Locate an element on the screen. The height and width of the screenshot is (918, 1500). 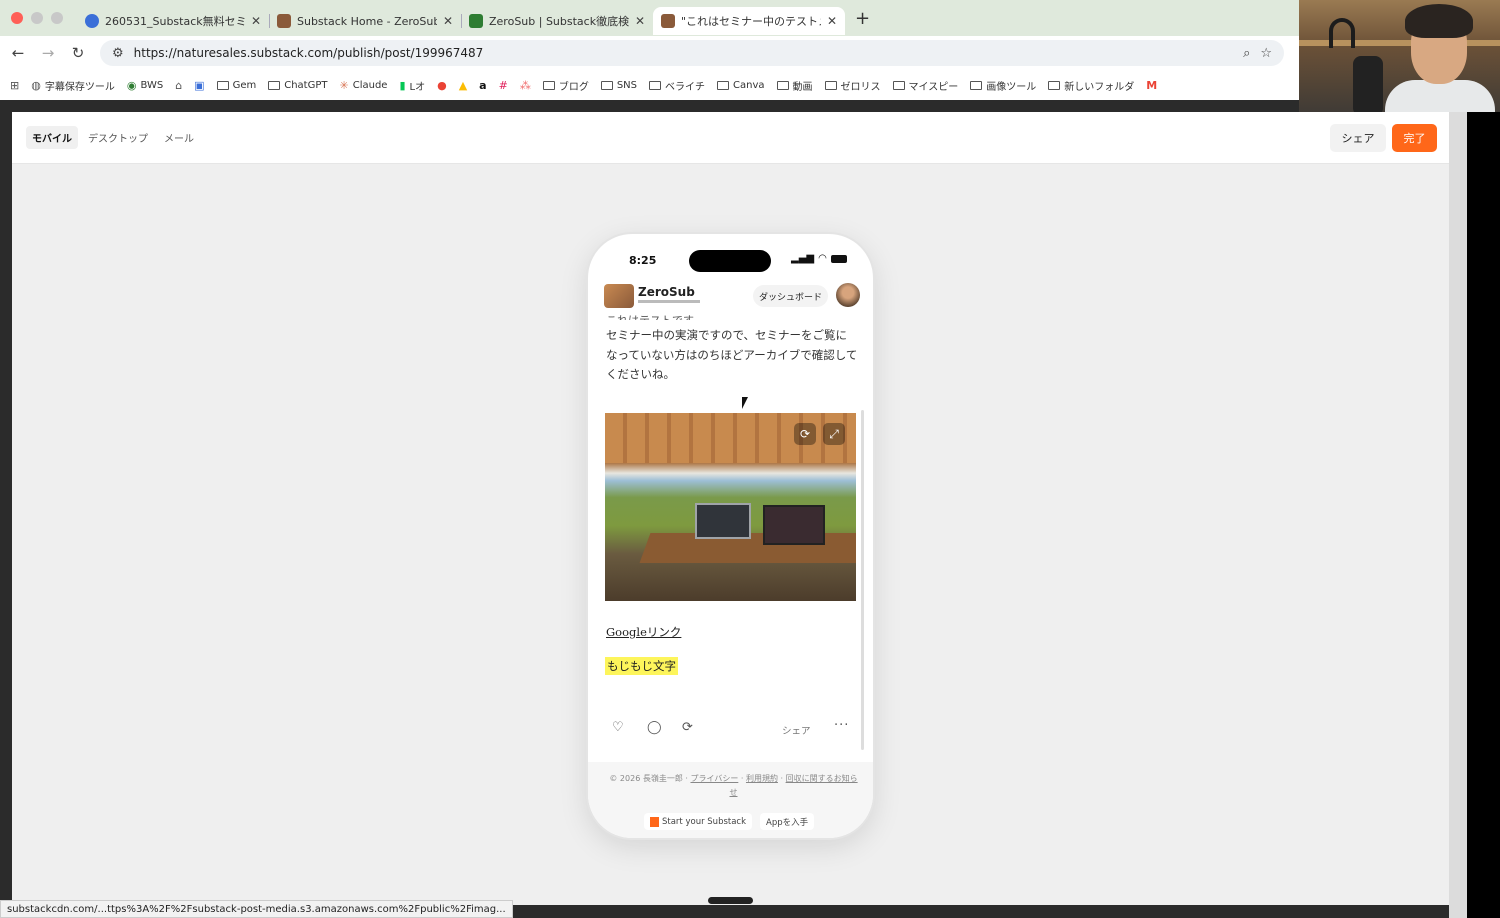
minimize-window-button is located at coordinates (37, 18).